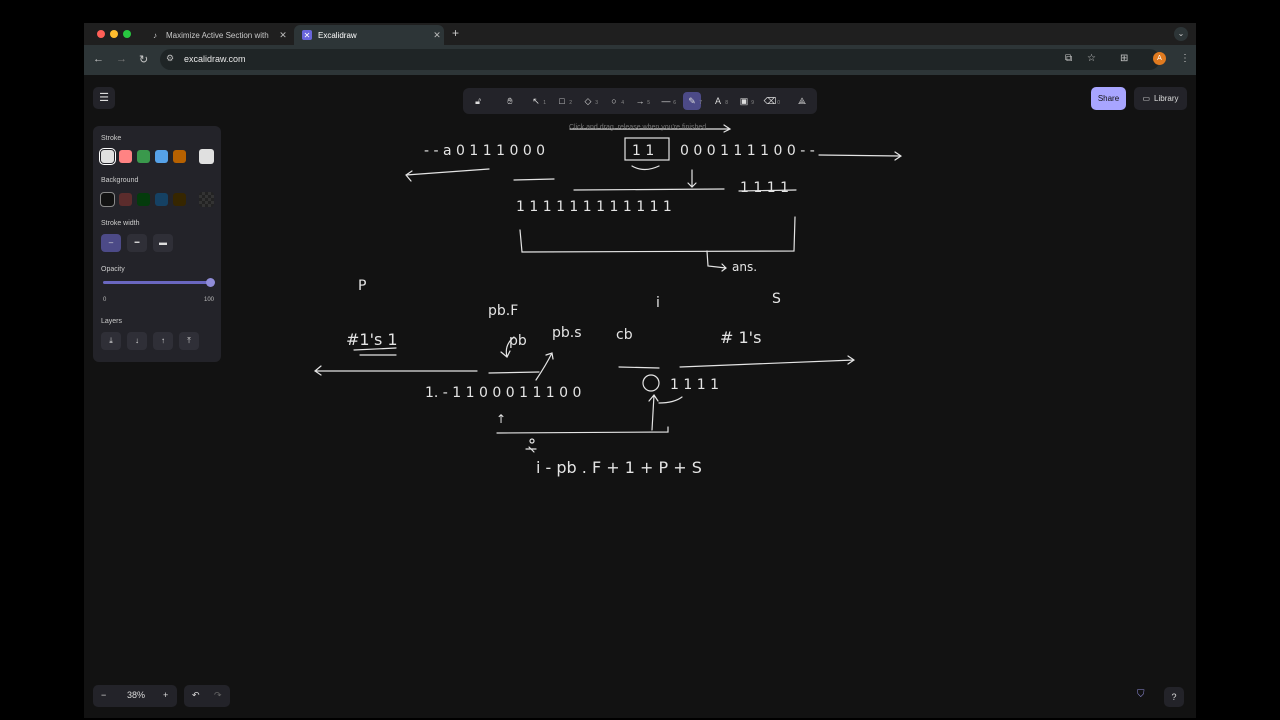 This screenshot has height=720, width=1280. I want to click on left-arrow, so click(447, 175).